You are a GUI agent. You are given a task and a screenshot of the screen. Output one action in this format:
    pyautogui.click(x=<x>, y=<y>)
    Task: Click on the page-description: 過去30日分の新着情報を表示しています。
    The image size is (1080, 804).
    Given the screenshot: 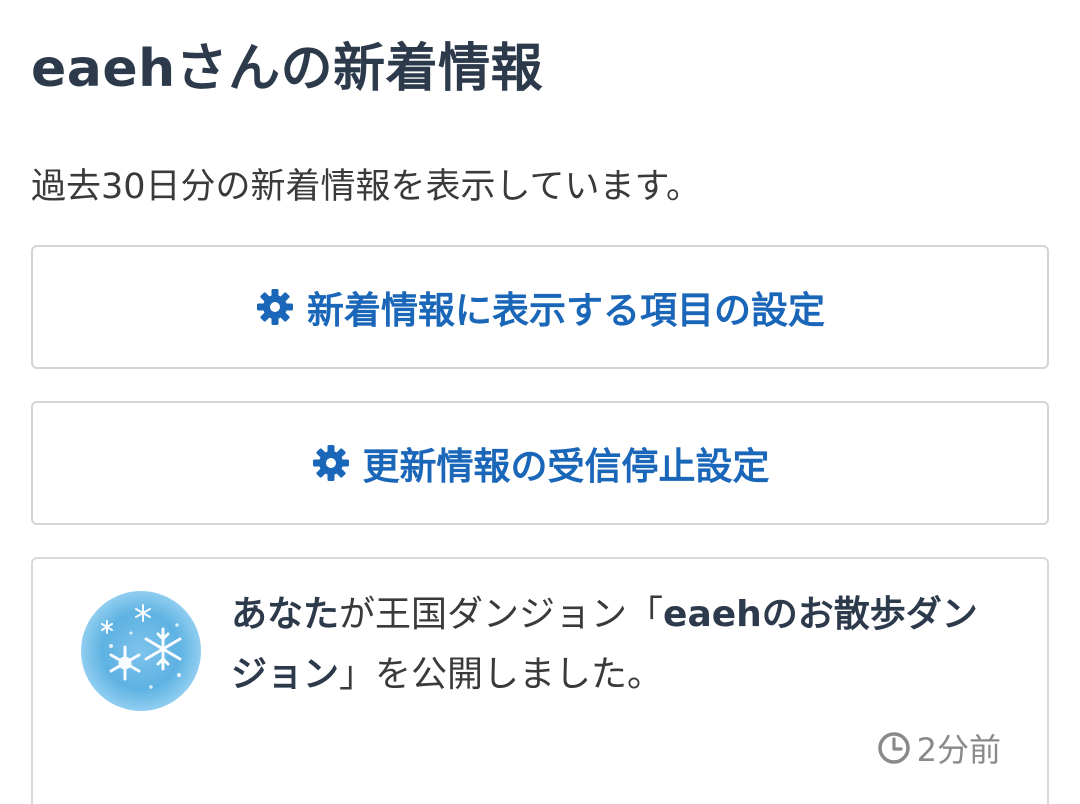 What is the action you would take?
    pyautogui.click(x=366, y=187)
    